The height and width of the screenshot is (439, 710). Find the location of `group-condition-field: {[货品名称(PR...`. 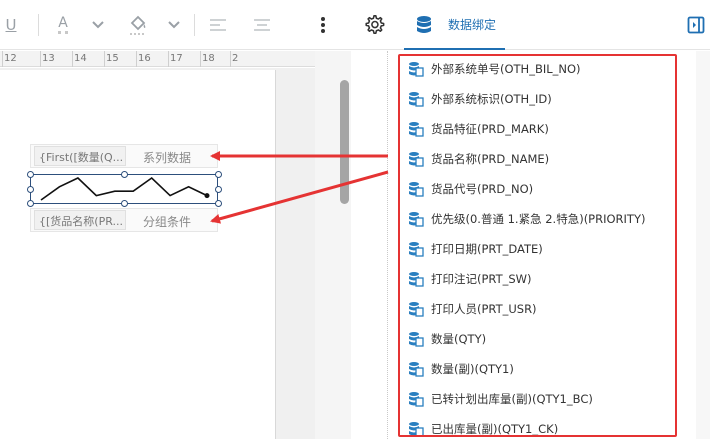

group-condition-field: {[货品名称(PR... is located at coordinates (80, 220).